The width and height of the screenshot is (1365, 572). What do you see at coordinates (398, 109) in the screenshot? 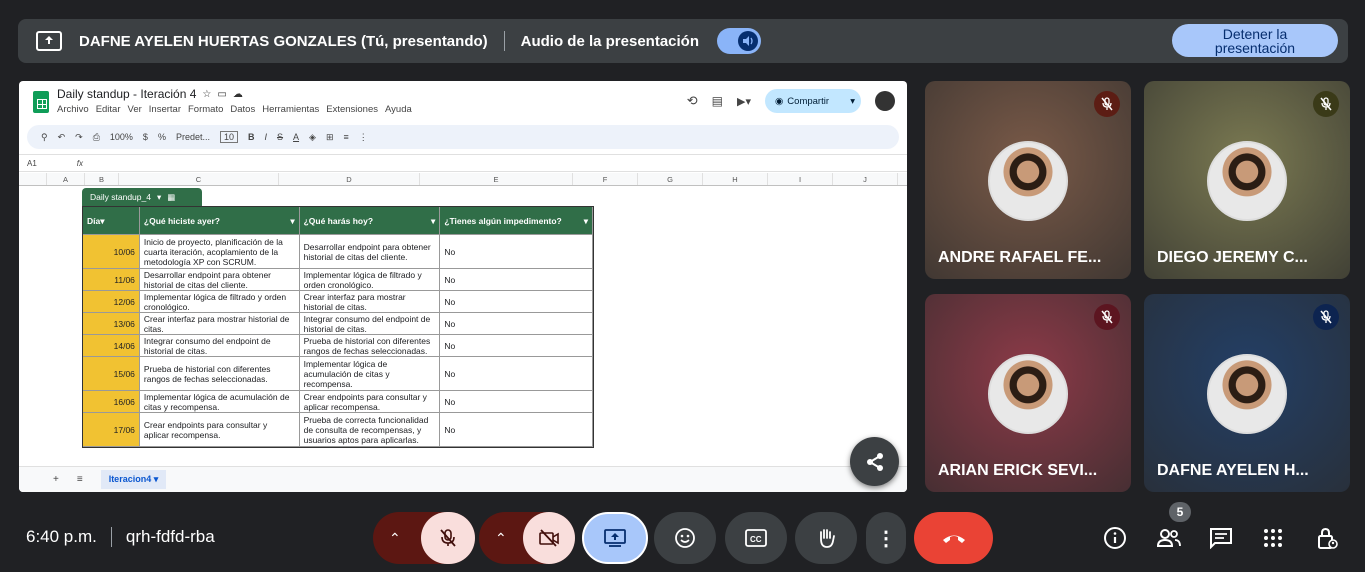
I see `menu-item: Ayuda` at bounding box center [398, 109].